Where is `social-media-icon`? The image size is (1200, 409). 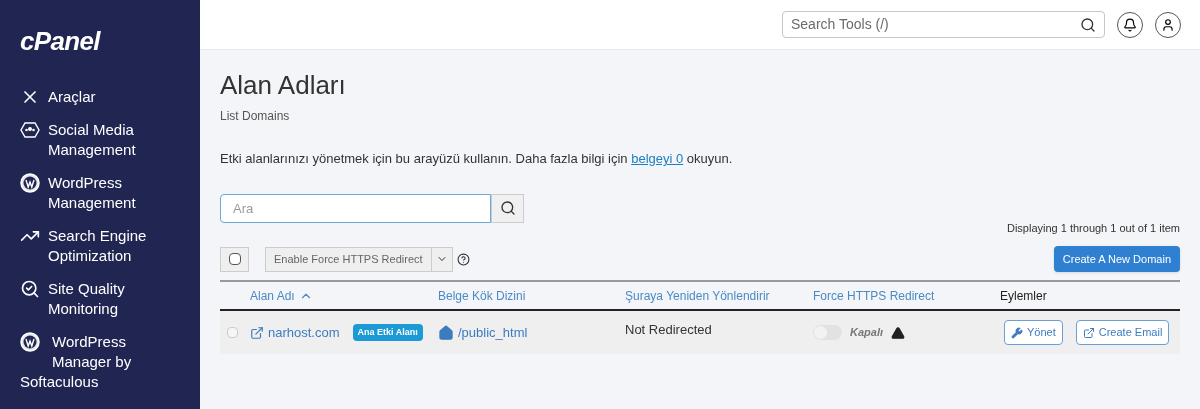
social-media-icon is located at coordinates (30, 130).